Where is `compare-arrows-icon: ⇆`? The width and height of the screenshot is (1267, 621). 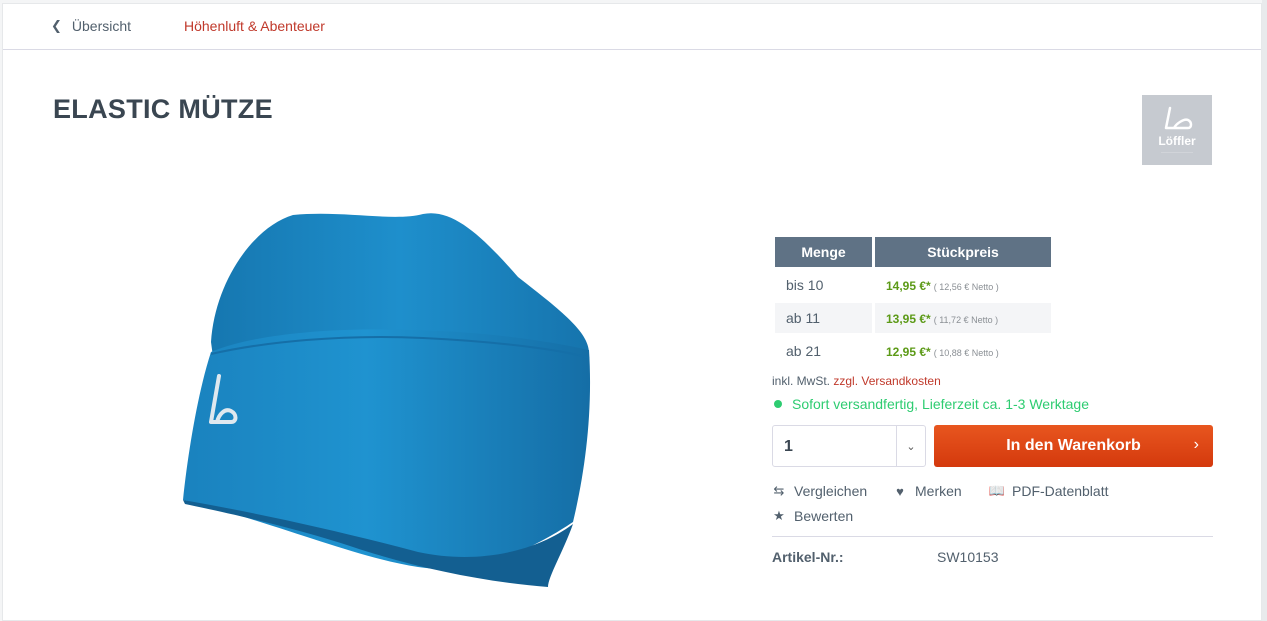
compare-arrows-icon: ⇆ is located at coordinates (779, 490).